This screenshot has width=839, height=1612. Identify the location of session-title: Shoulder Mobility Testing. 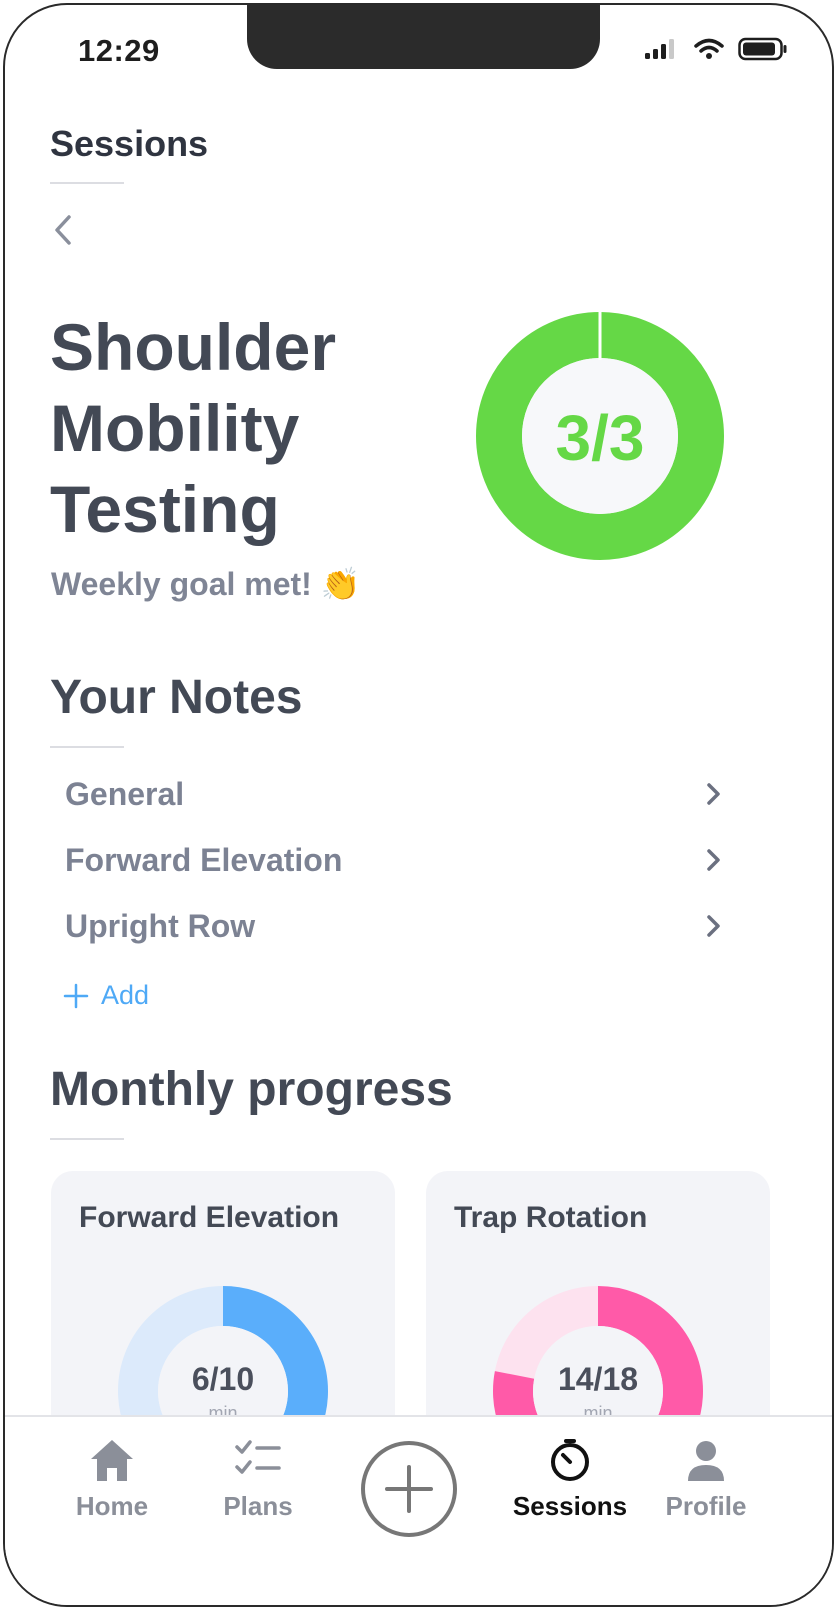
(250, 428).